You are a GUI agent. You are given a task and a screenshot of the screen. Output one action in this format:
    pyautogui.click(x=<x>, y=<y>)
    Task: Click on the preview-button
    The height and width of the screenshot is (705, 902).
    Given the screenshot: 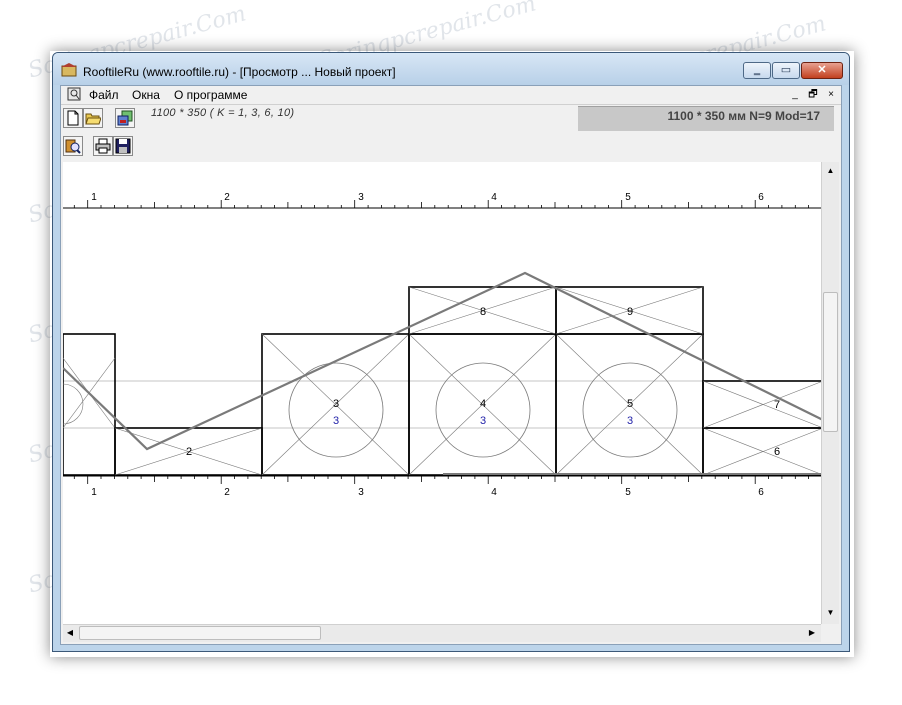 What is the action you would take?
    pyautogui.click(x=73, y=146)
    